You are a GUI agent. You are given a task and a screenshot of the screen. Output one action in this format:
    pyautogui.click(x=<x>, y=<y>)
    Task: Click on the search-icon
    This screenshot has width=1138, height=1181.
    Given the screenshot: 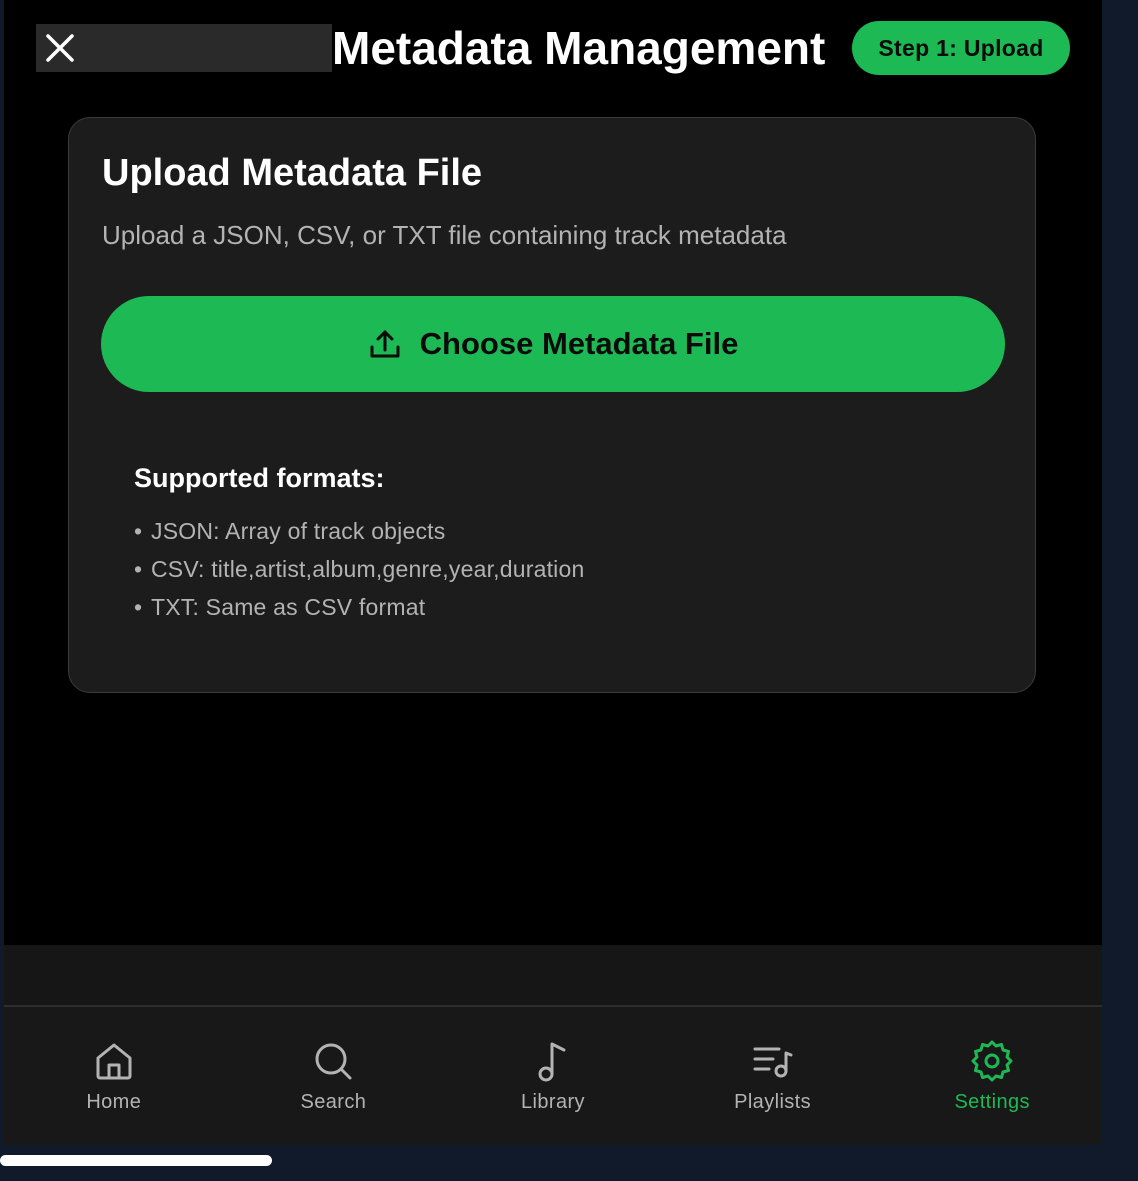 What is the action you would take?
    pyautogui.click(x=333, y=1061)
    